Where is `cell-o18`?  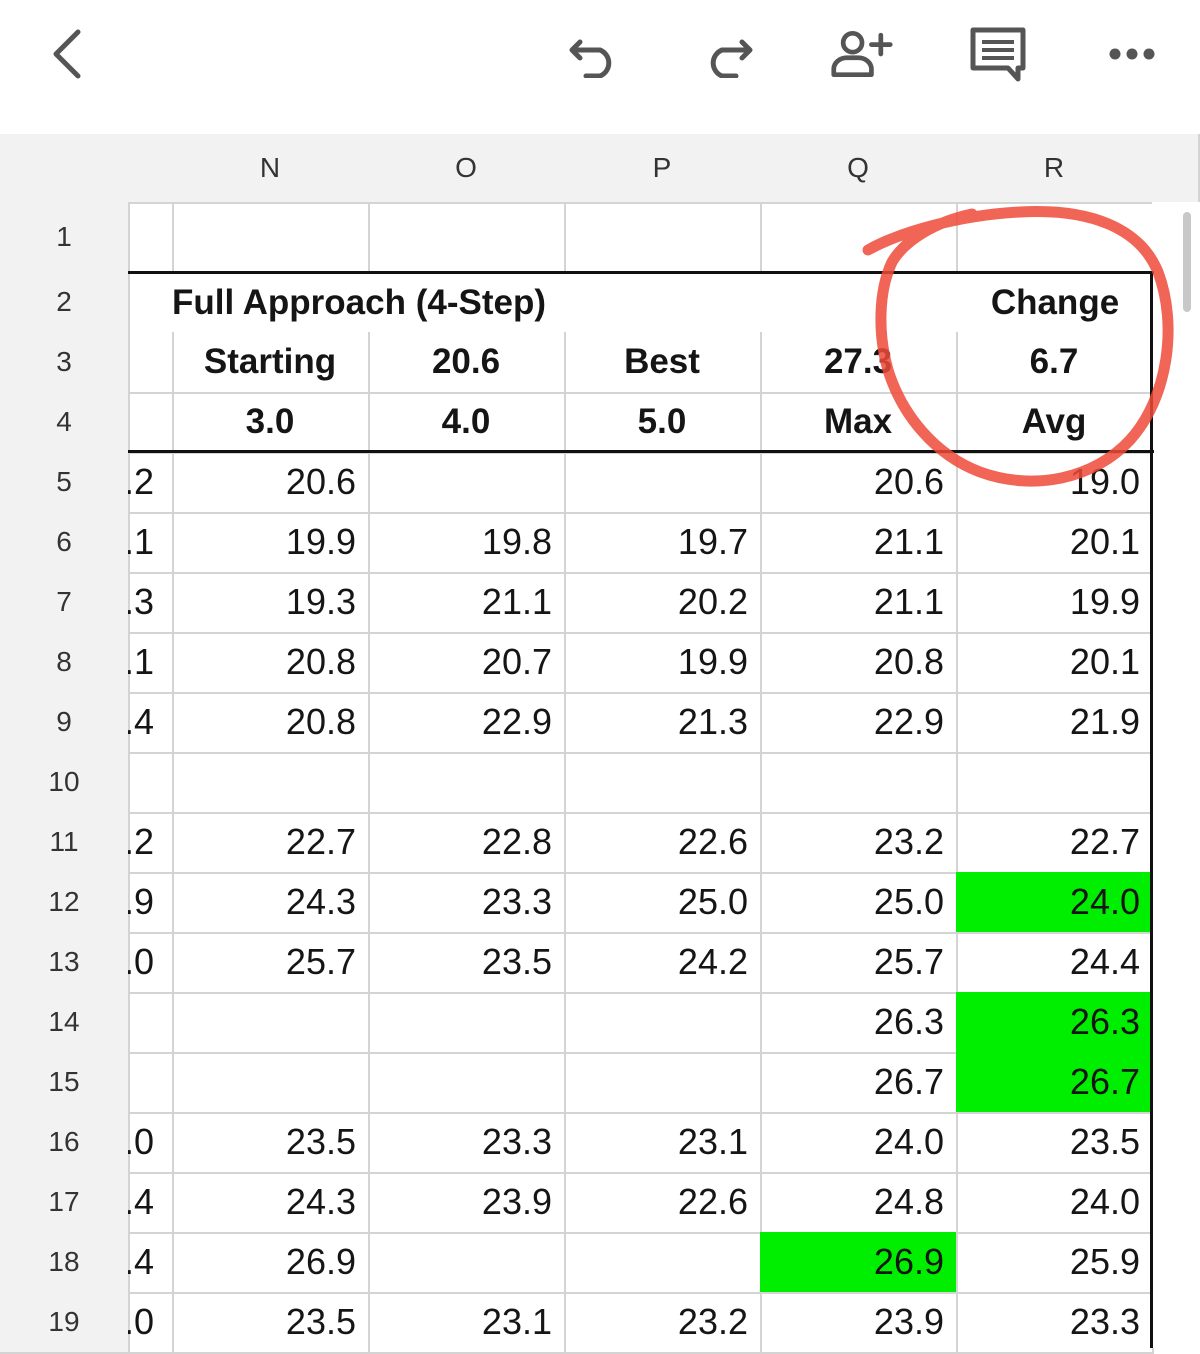 cell-o18 is located at coordinates (467, 1263).